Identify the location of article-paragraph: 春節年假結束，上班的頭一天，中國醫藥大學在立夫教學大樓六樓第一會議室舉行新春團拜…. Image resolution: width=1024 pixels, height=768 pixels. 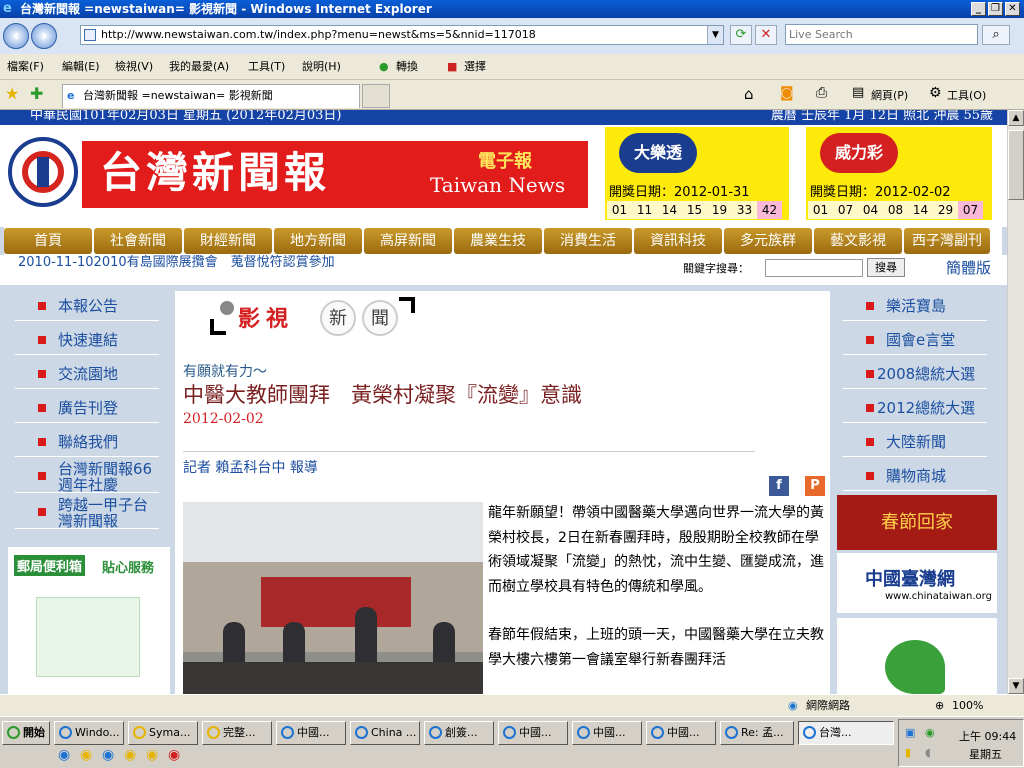
(656, 647).